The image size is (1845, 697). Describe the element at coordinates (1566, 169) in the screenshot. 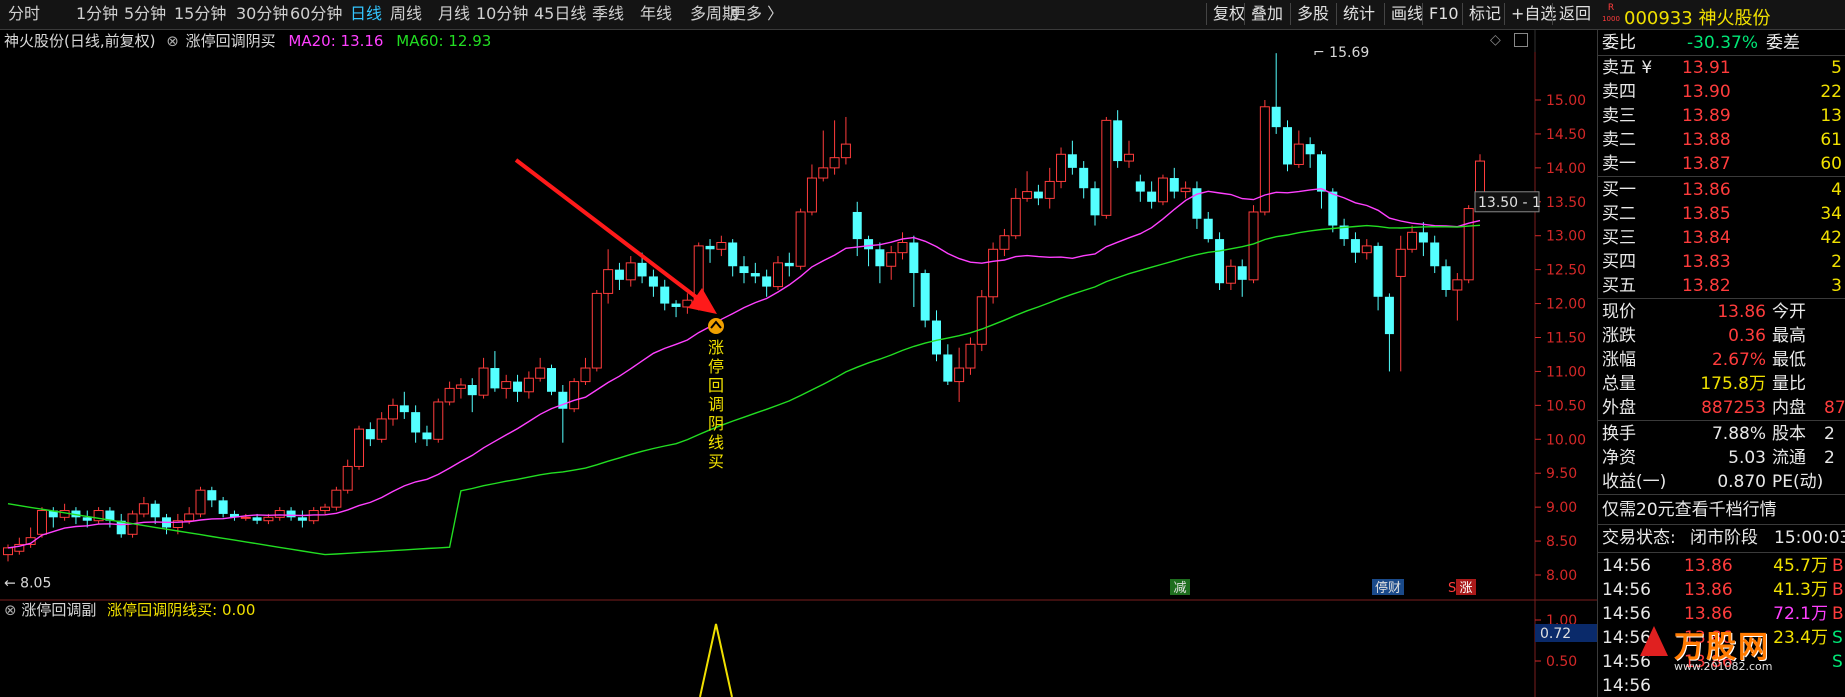

I see `price-tick-label: 14.00` at that location.